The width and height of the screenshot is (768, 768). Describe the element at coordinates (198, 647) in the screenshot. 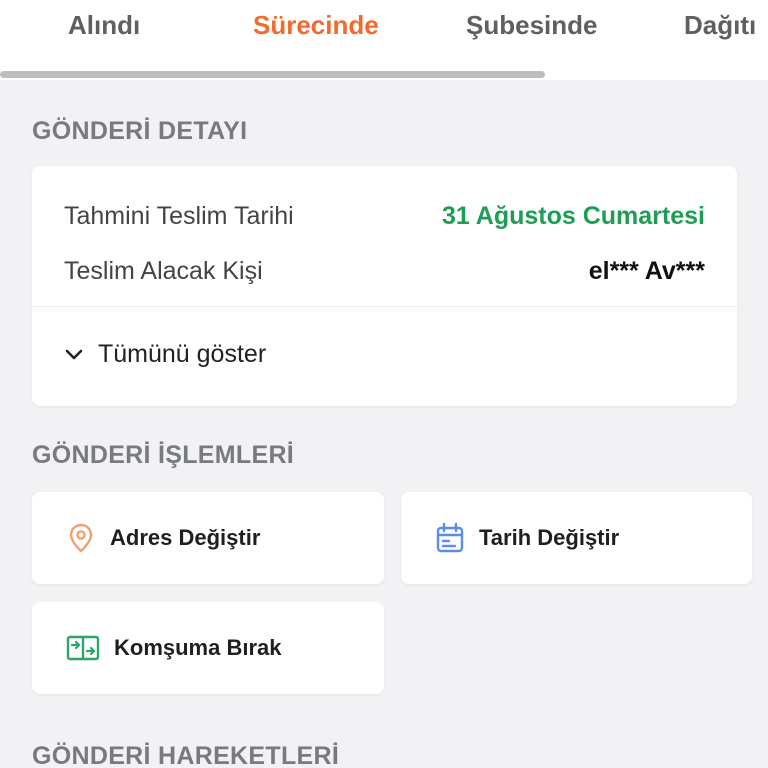

I see `leave-with-neighbor-label: Komşuma Bırak` at that location.